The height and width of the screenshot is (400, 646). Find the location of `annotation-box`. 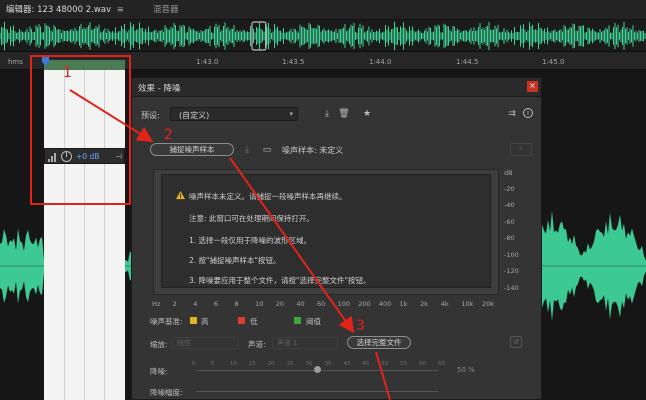

annotation-box is located at coordinates (80, 130).